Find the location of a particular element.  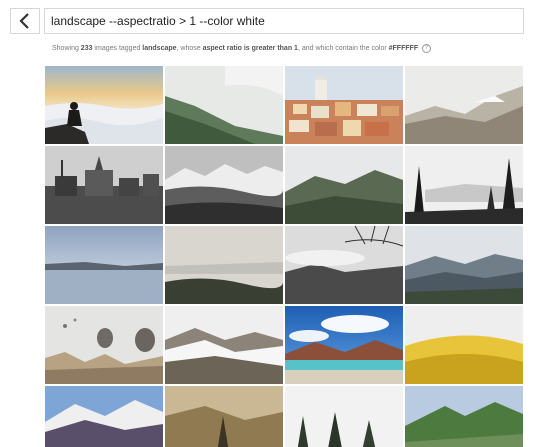

help-circle-icon: ? is located at coordinates (427, 48).